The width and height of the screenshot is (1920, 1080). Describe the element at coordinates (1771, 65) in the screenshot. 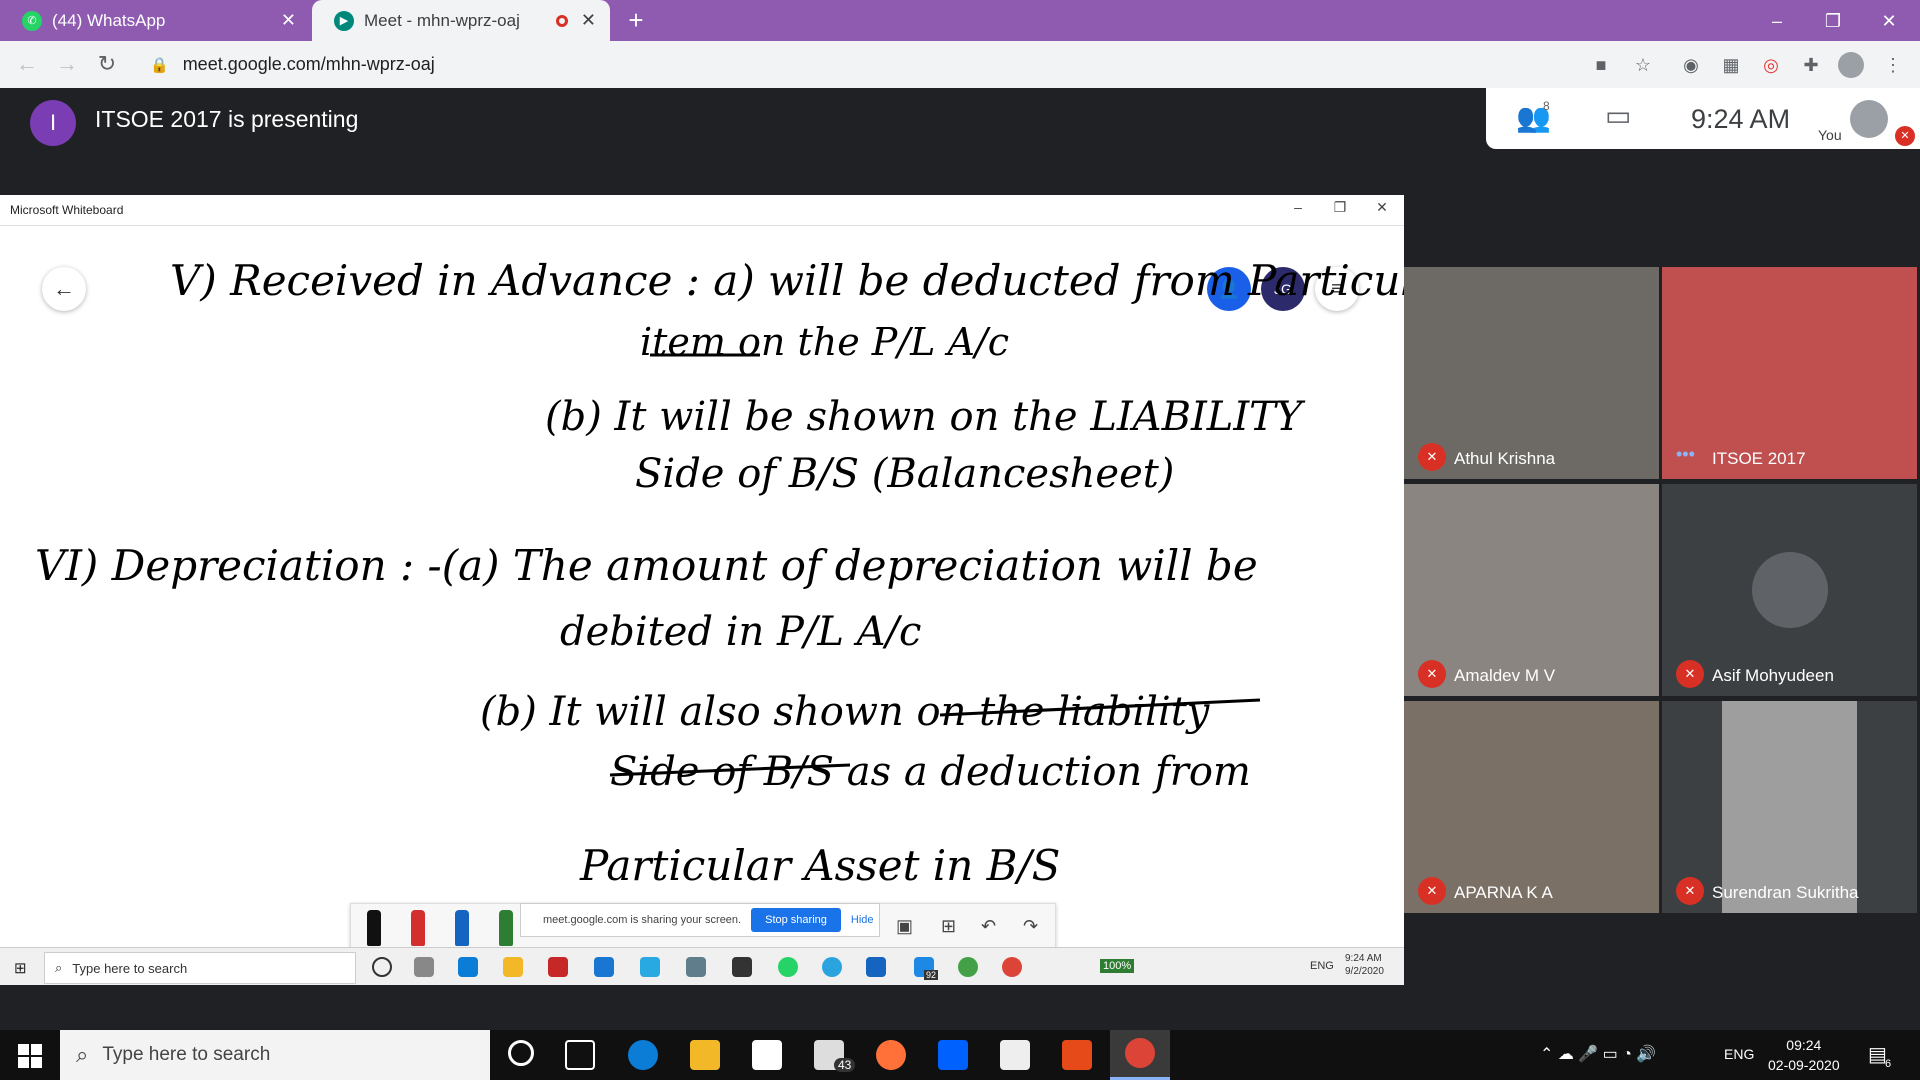

I see `extension-icon: ◎` at that location.